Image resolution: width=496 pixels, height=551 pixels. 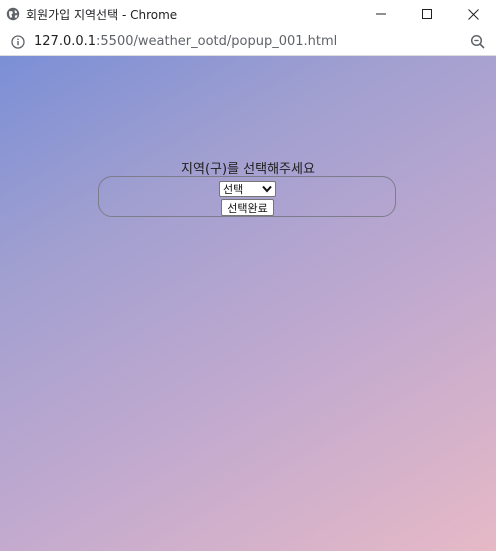 I want to click on maximize-icon, so click(x=427, y=14).